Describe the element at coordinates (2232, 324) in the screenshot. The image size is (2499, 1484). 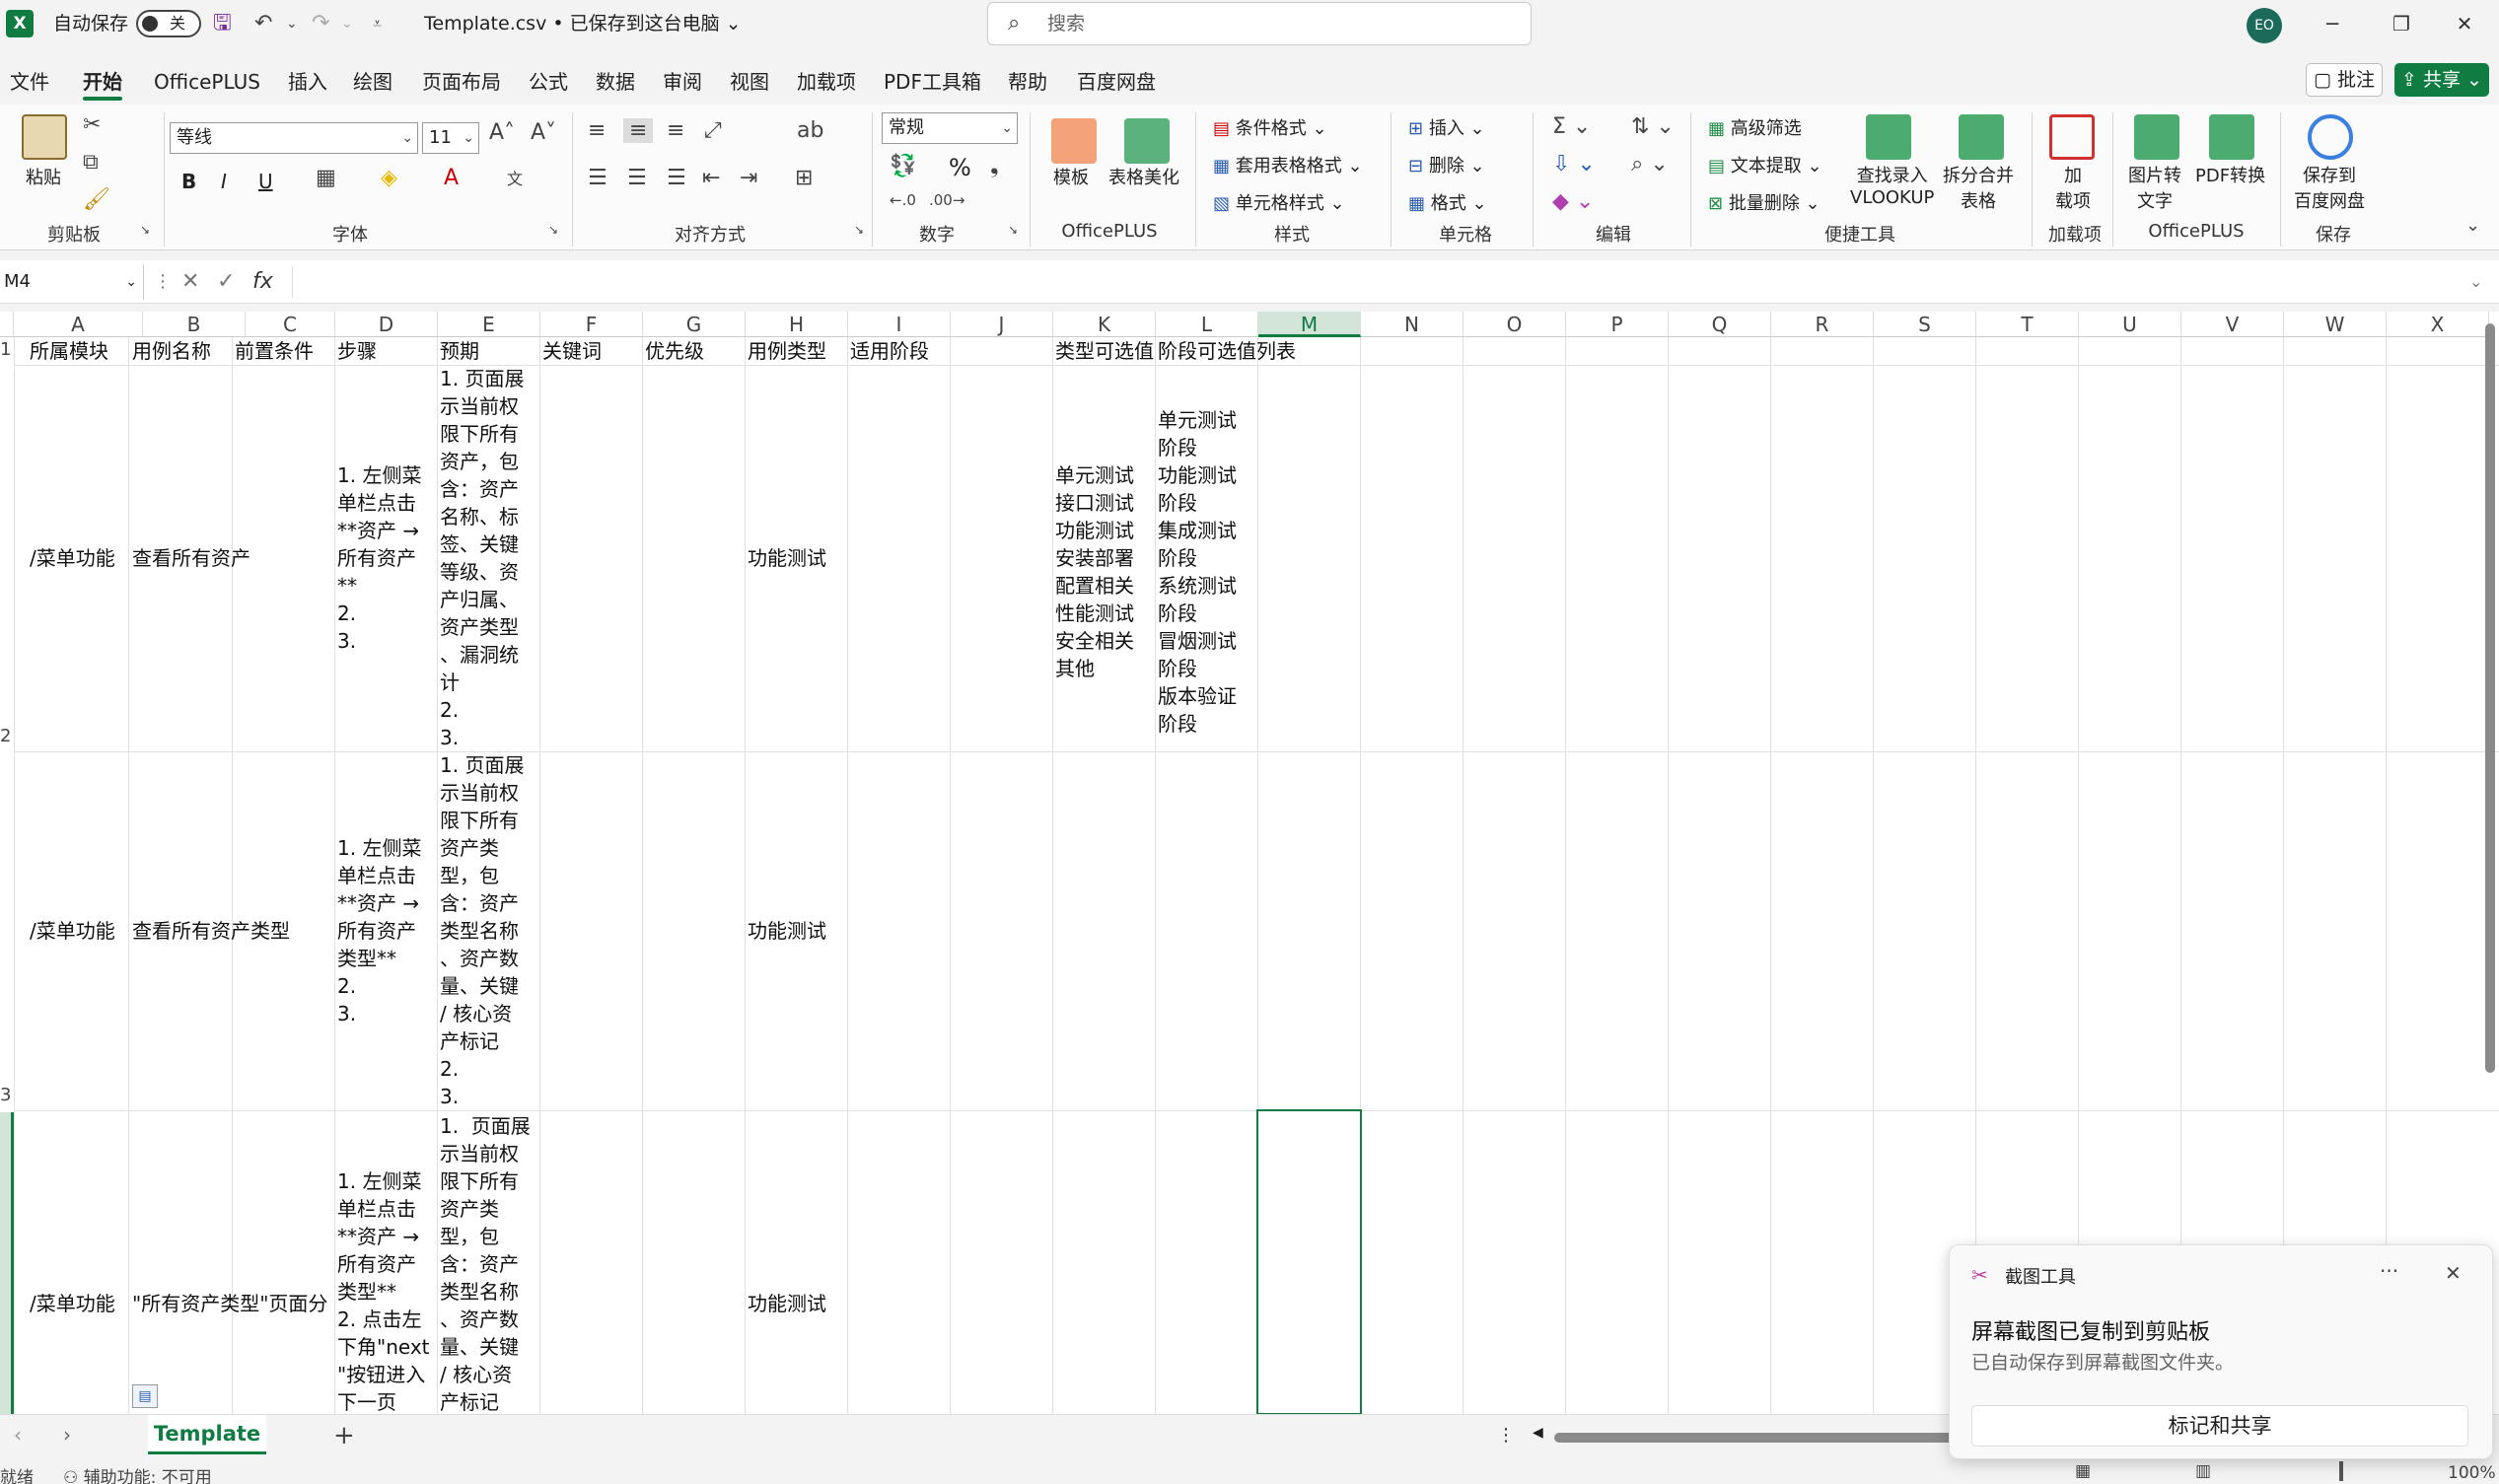
I see `column-header-v: V` at that location.